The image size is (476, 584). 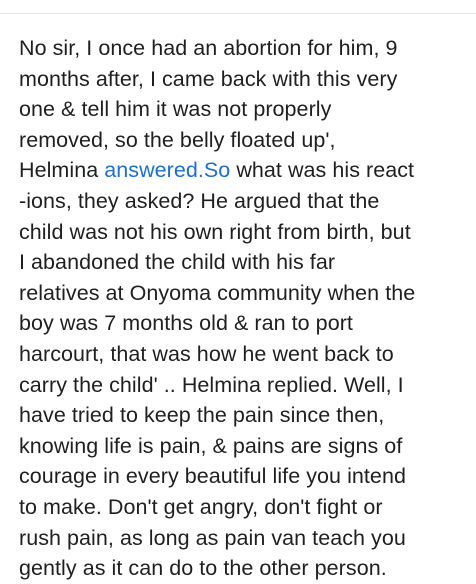 What do you see at coordinates (238, 13) in the screenshot?
I see `top-divider` at bounding box center [238, 13].